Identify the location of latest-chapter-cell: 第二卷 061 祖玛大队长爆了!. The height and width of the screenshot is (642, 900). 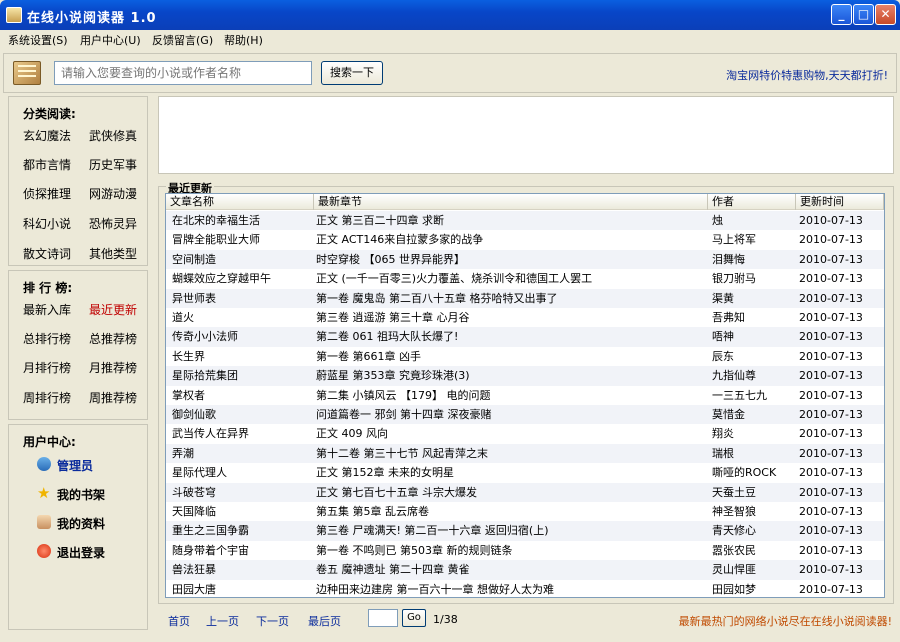
(511, 336).